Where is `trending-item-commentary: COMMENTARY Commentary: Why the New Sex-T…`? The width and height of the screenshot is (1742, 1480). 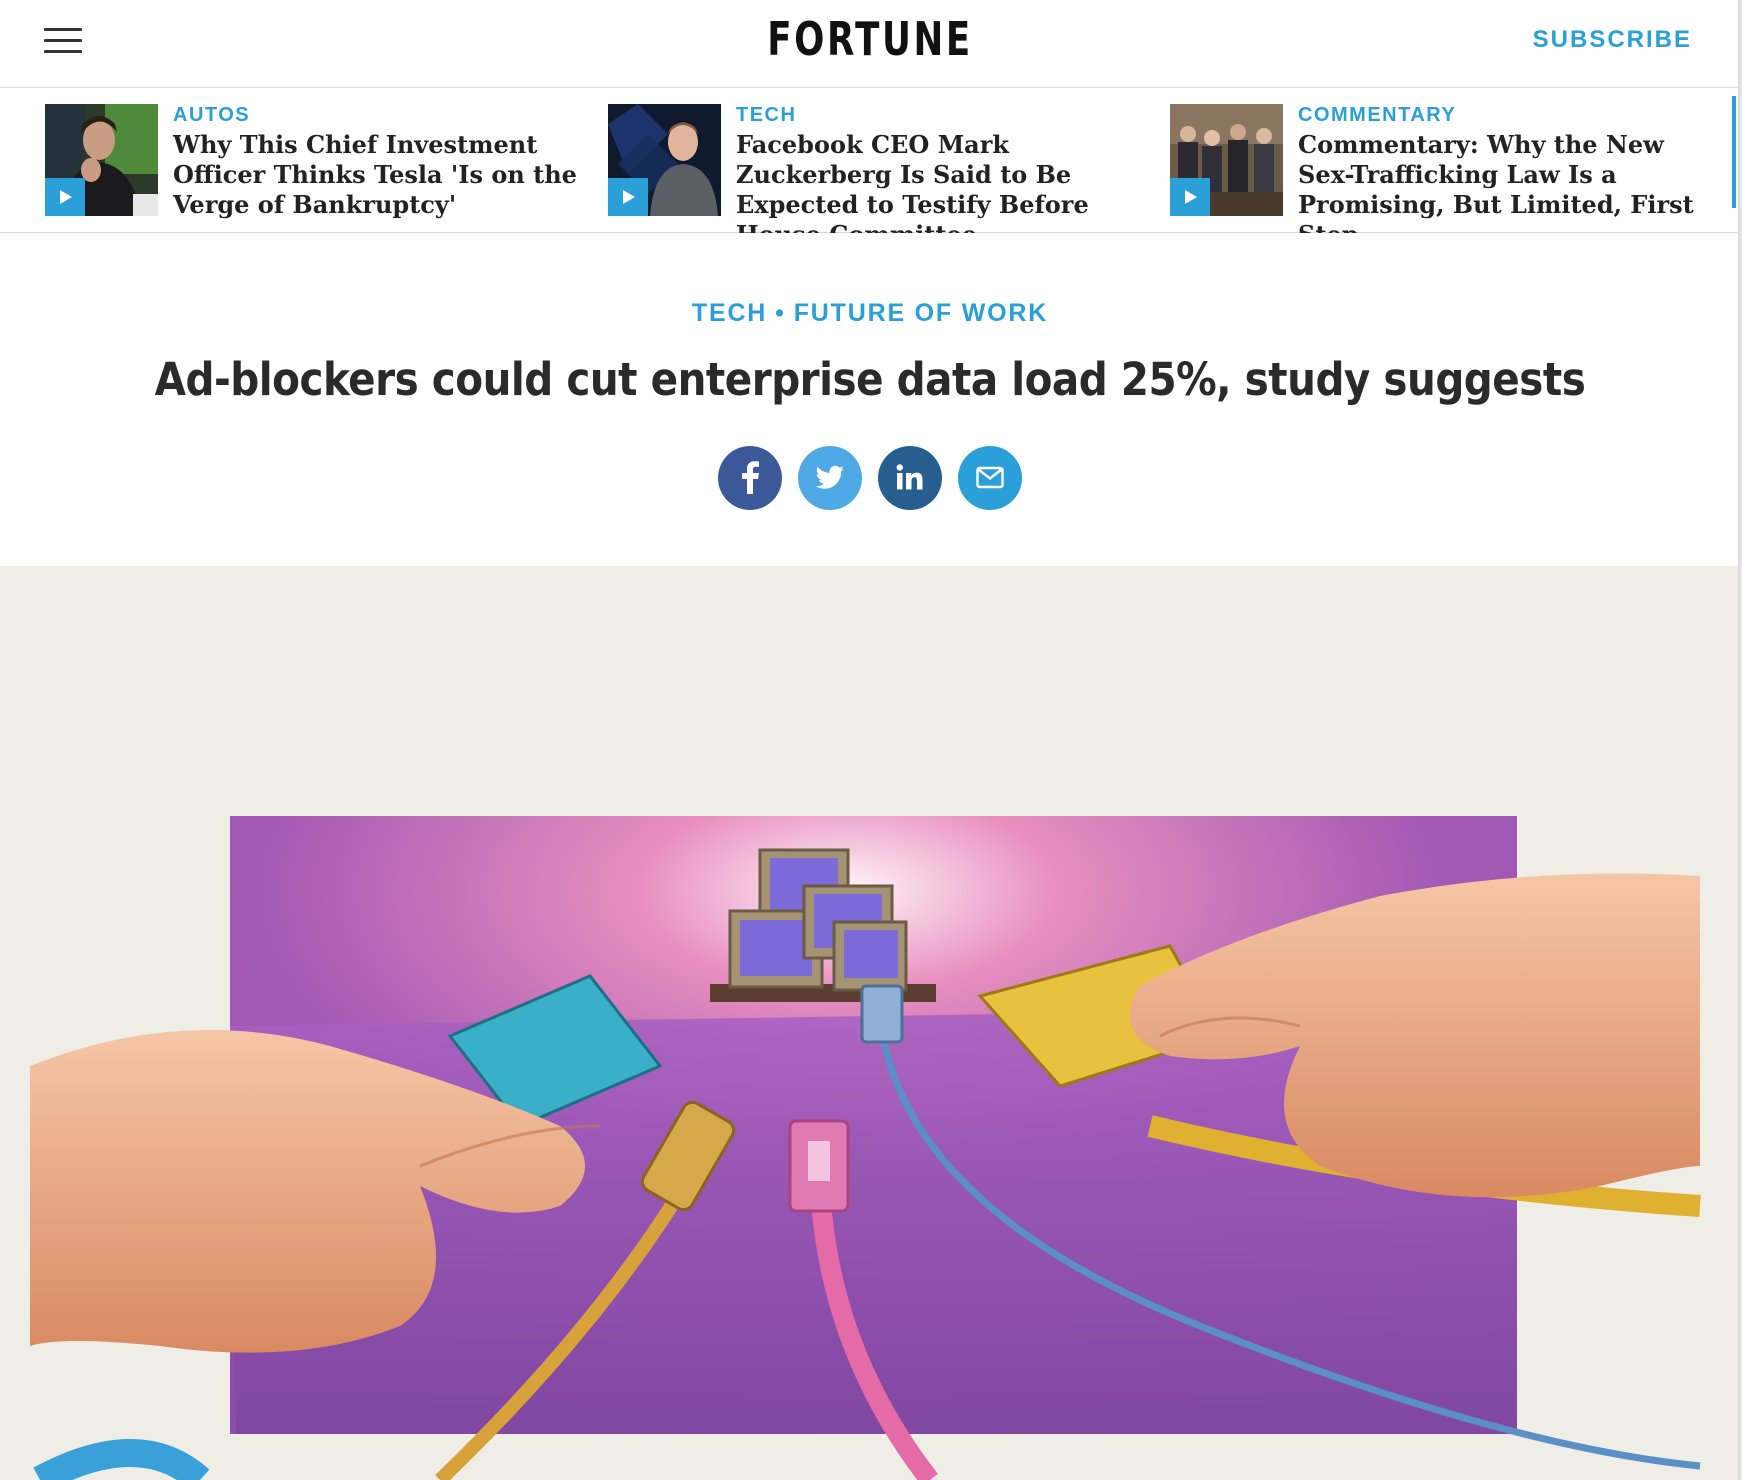 trending-item-commentary: COMMENTARY Commentary: Why the New Sex-T… is located at coordinates (1447, 176).